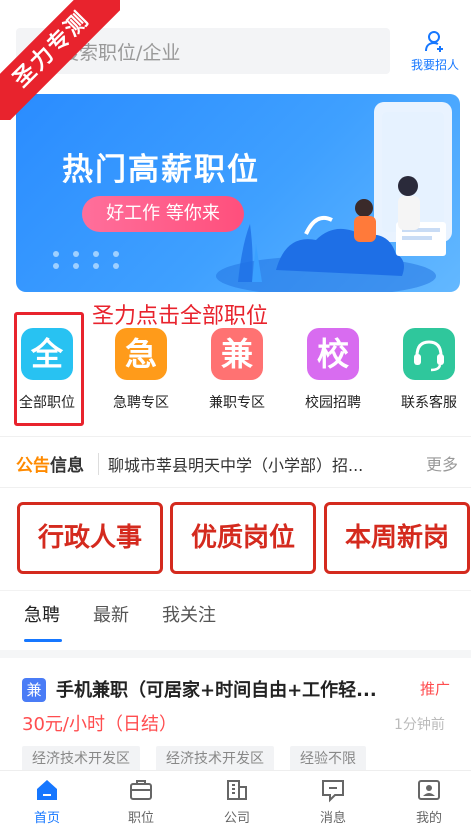  What do you see at coordinates (419, 725) in the screenshot?
I see `job-time: 1分钟前` at bounding box center [419, 725].